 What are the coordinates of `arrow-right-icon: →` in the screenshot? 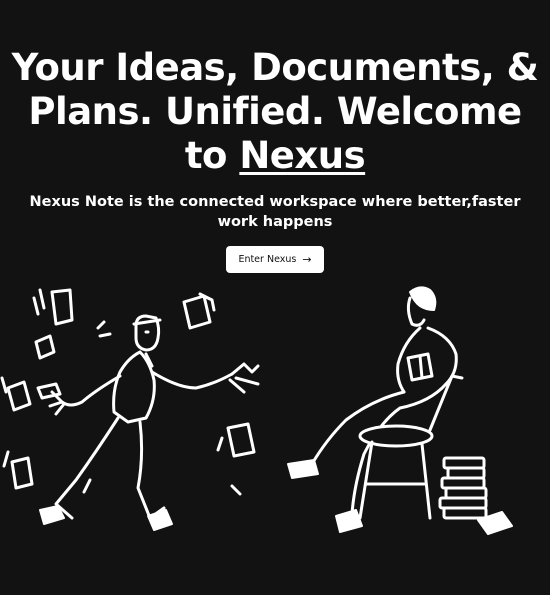 It's located at (307, 259).